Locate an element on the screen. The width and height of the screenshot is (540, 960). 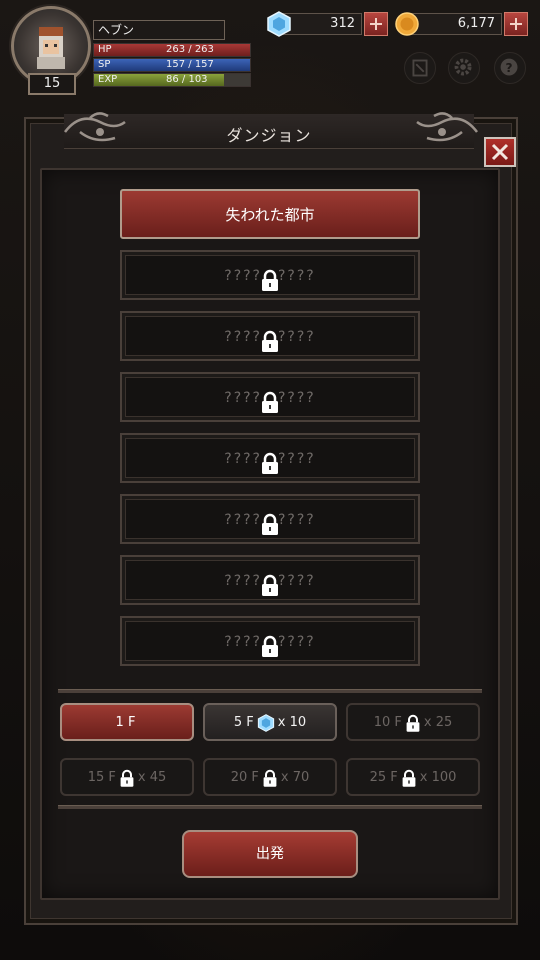
floor-label: 25 F is located at coordinates (383, 777).